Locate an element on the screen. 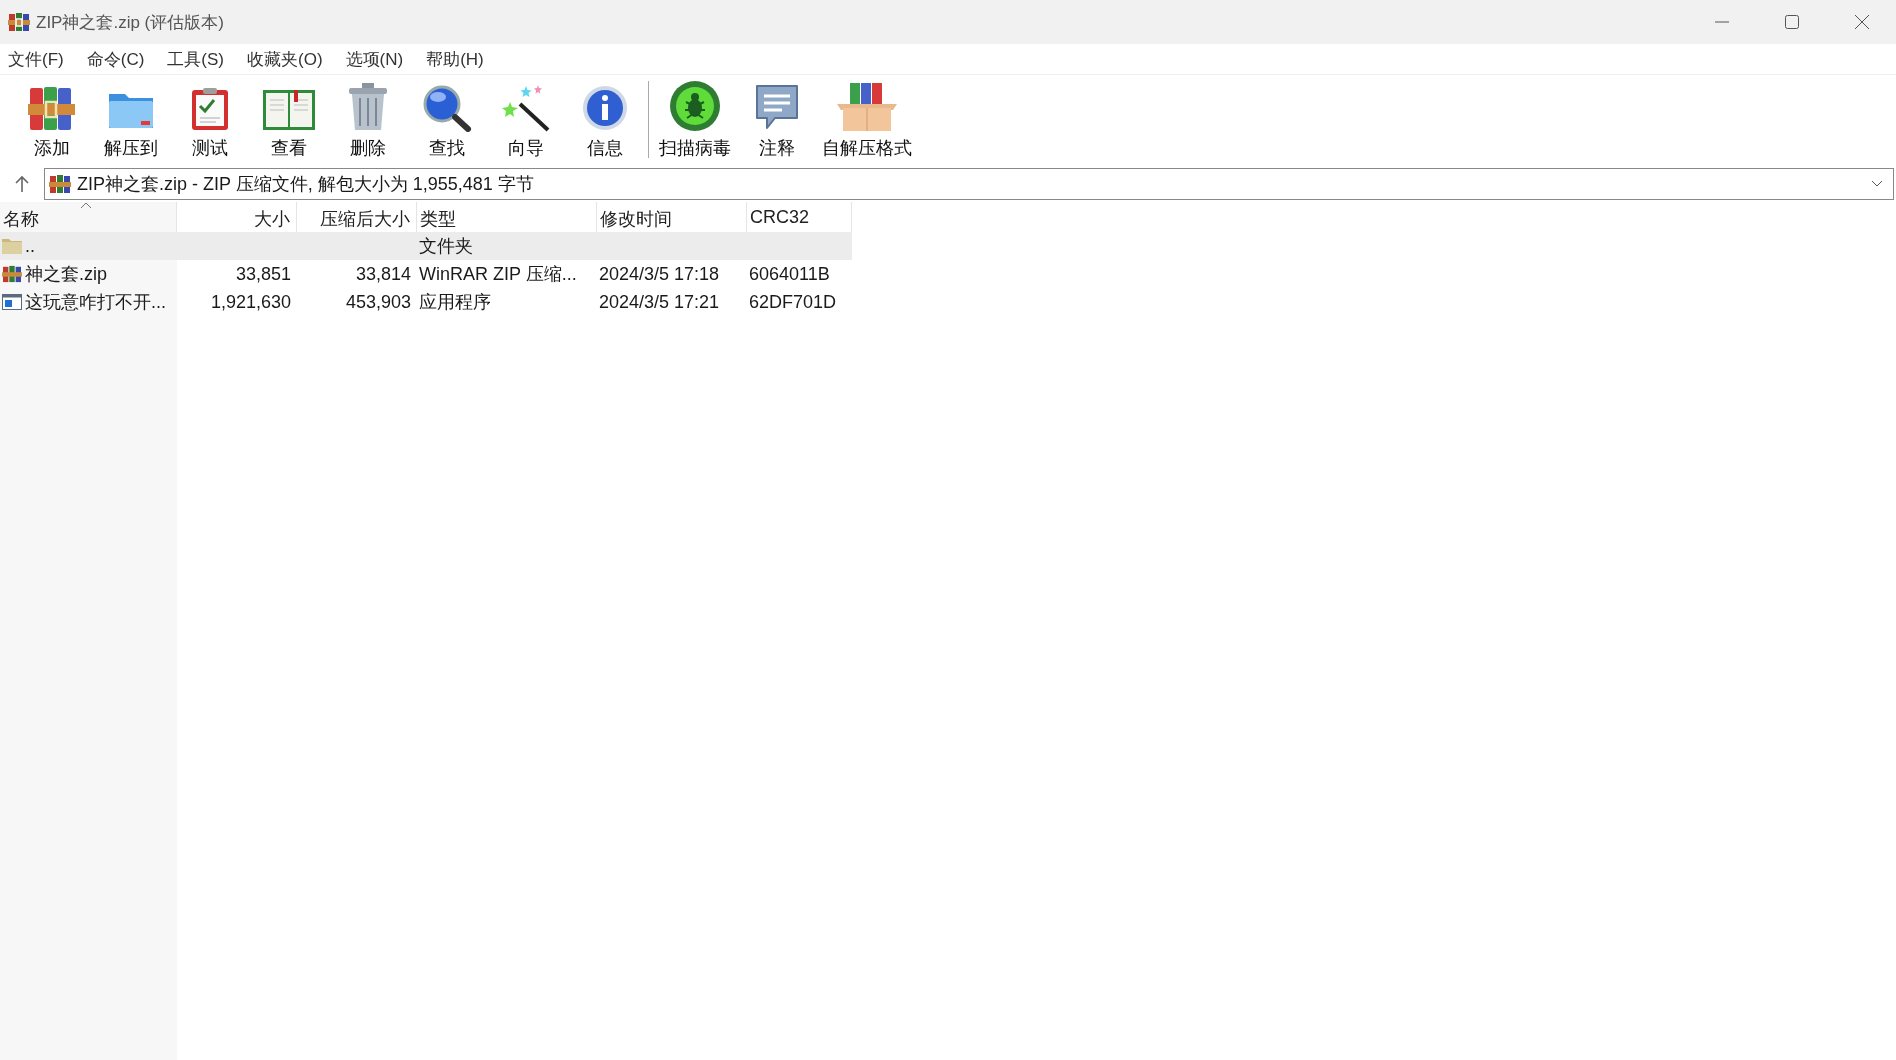 The image size is (1896, 1060). file-row: 神之套.zip 33,851 33,814 WinRAR ZIP 压缩... 2024/3/5 17:18 6064011B is located at coordinates (426, 274).